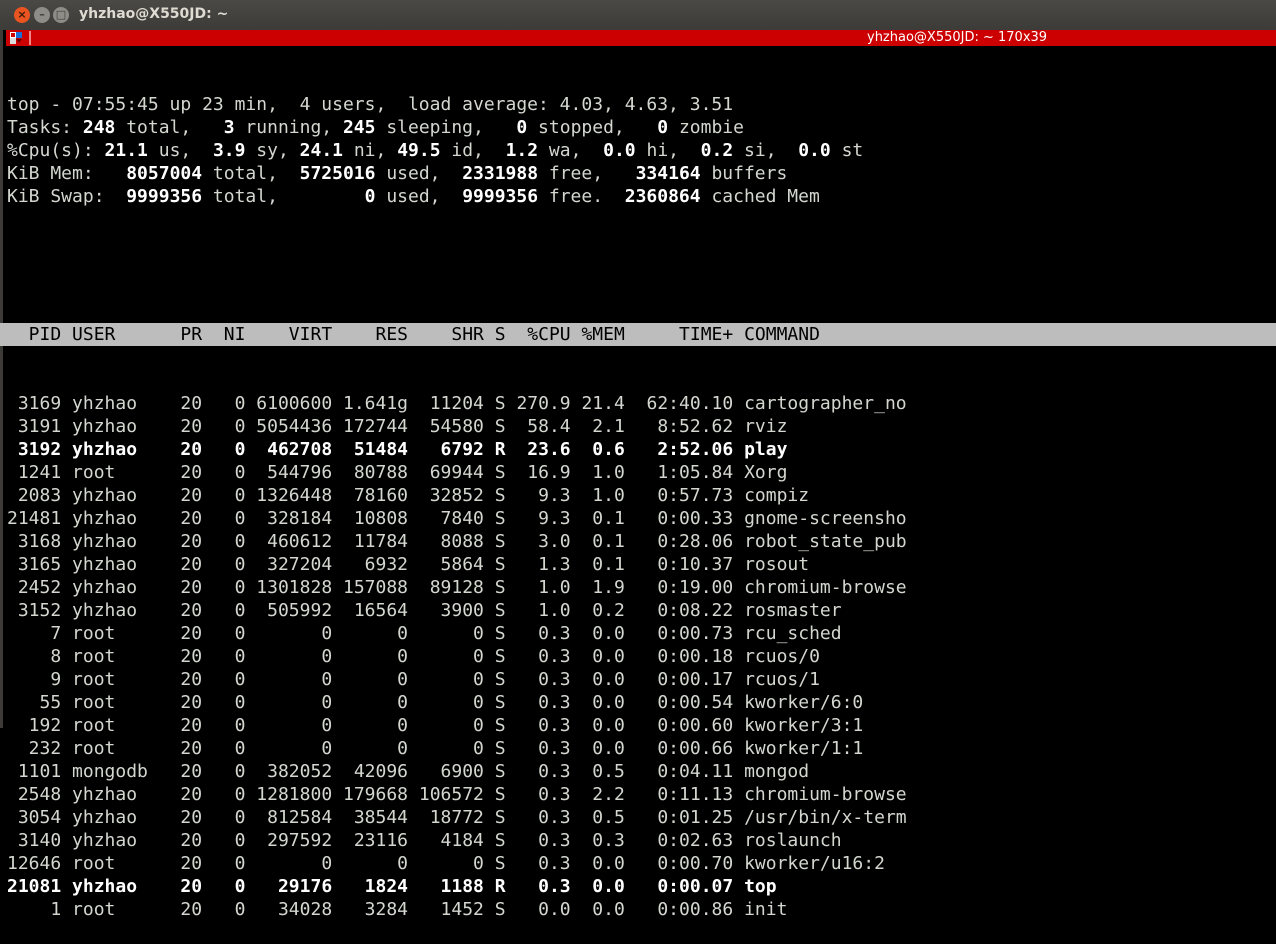  I want to click on cell-pid: 12646, so click(34, 863).